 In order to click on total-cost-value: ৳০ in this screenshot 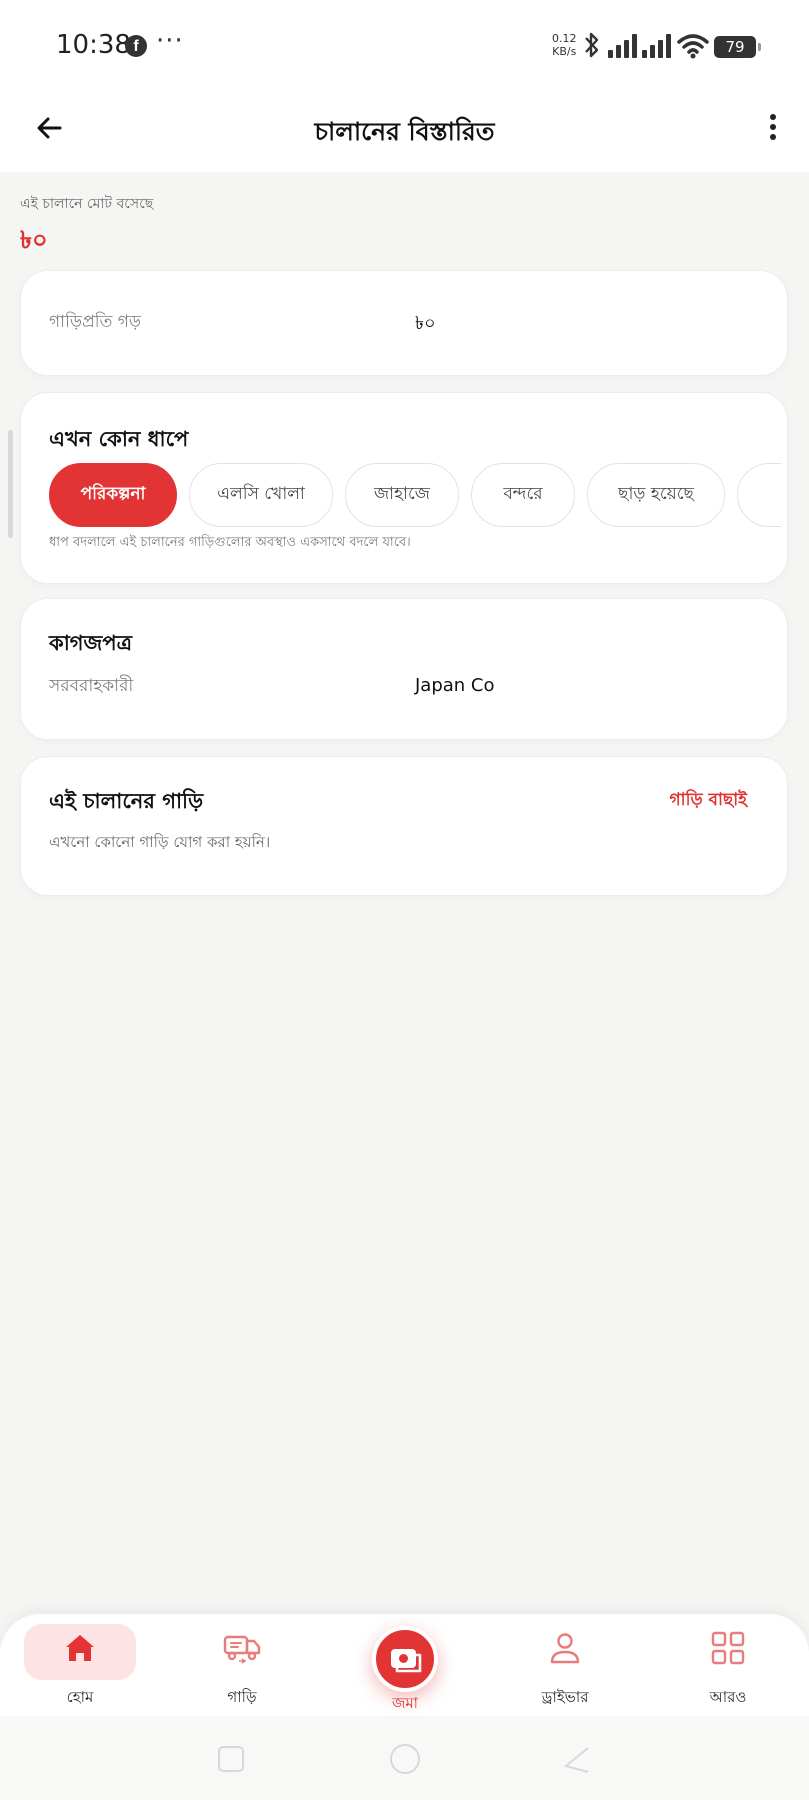, I will do `click(34, 240)`.